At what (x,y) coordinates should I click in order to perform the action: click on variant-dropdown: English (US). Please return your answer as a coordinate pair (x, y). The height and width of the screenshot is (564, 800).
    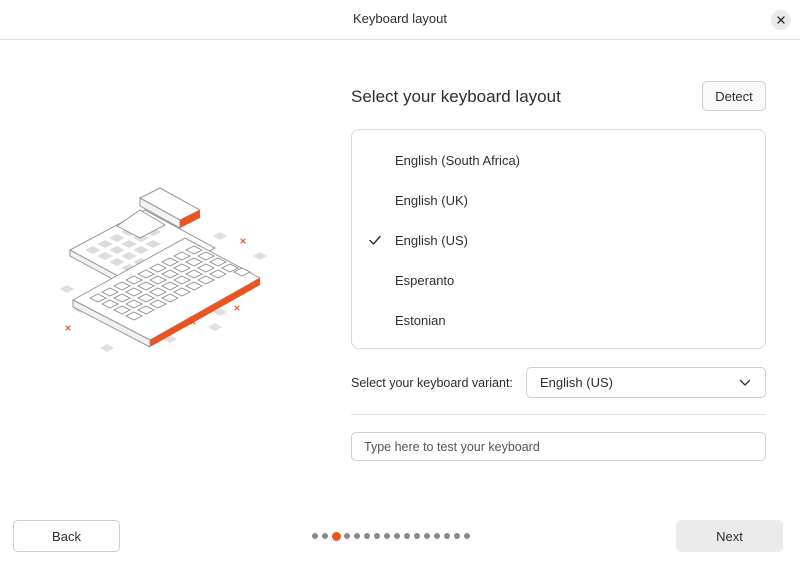
    Looking at the image, I should click on (646, 382).